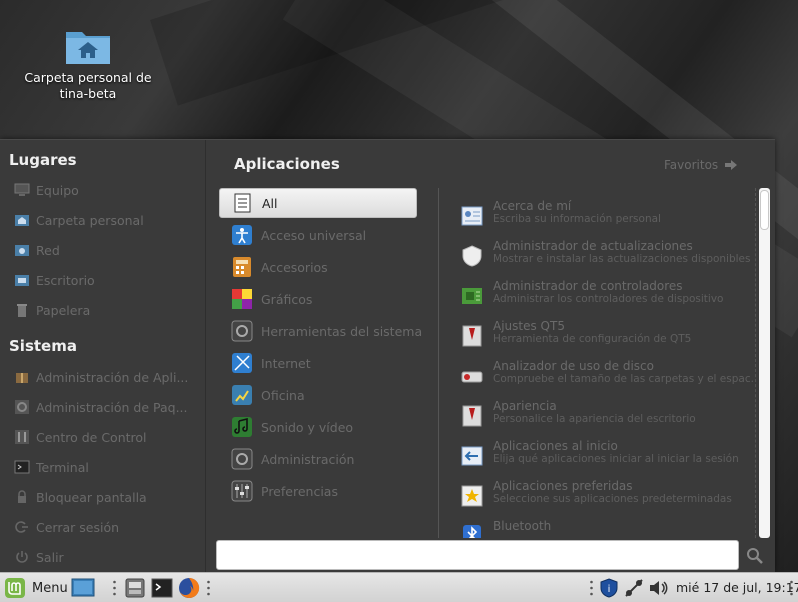 The width and height of the screenshot is (798, 602). Describe the element at coordinates (472, 256) in the screenshot. I see `shield-icon` at that location.